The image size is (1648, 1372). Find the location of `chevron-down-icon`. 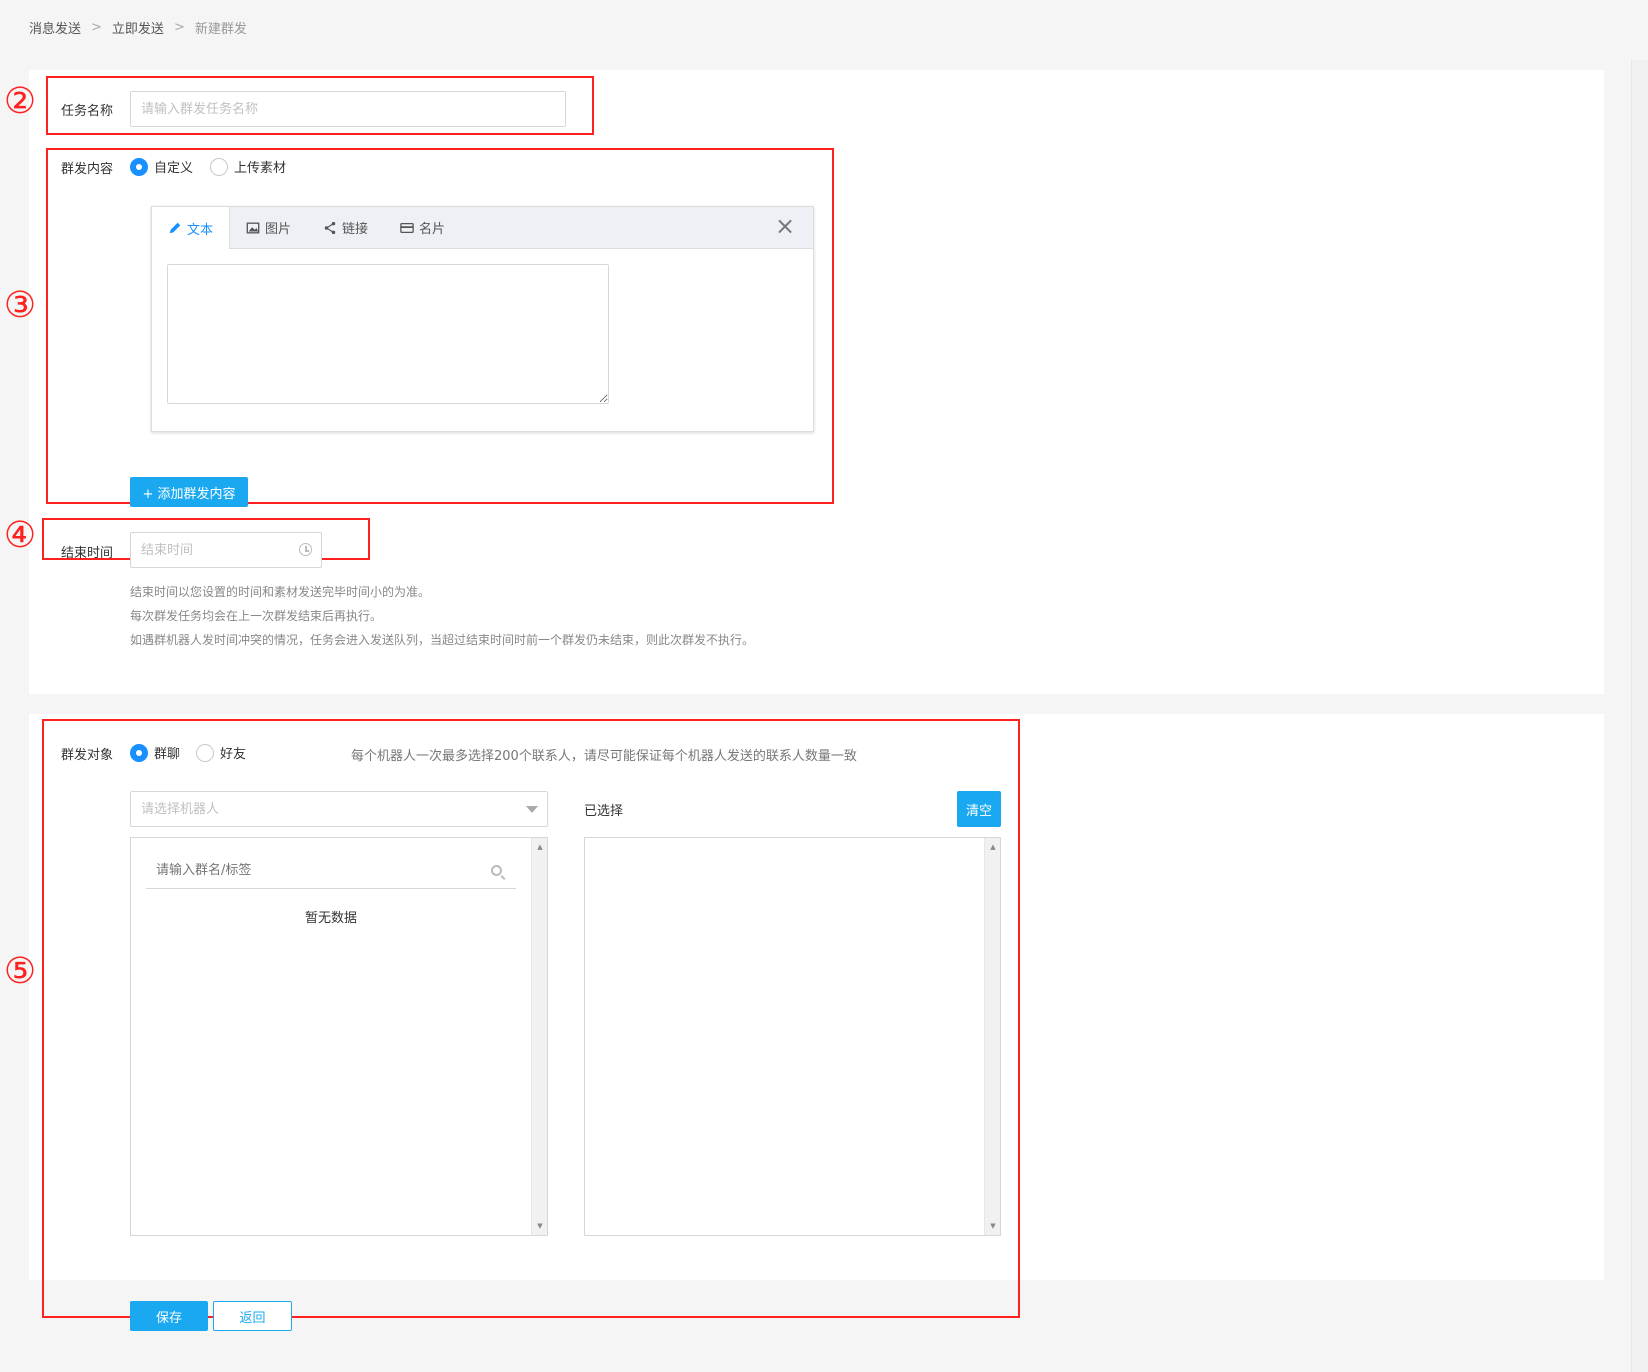

chevron-down-icon is located at coordinates (532, 809).